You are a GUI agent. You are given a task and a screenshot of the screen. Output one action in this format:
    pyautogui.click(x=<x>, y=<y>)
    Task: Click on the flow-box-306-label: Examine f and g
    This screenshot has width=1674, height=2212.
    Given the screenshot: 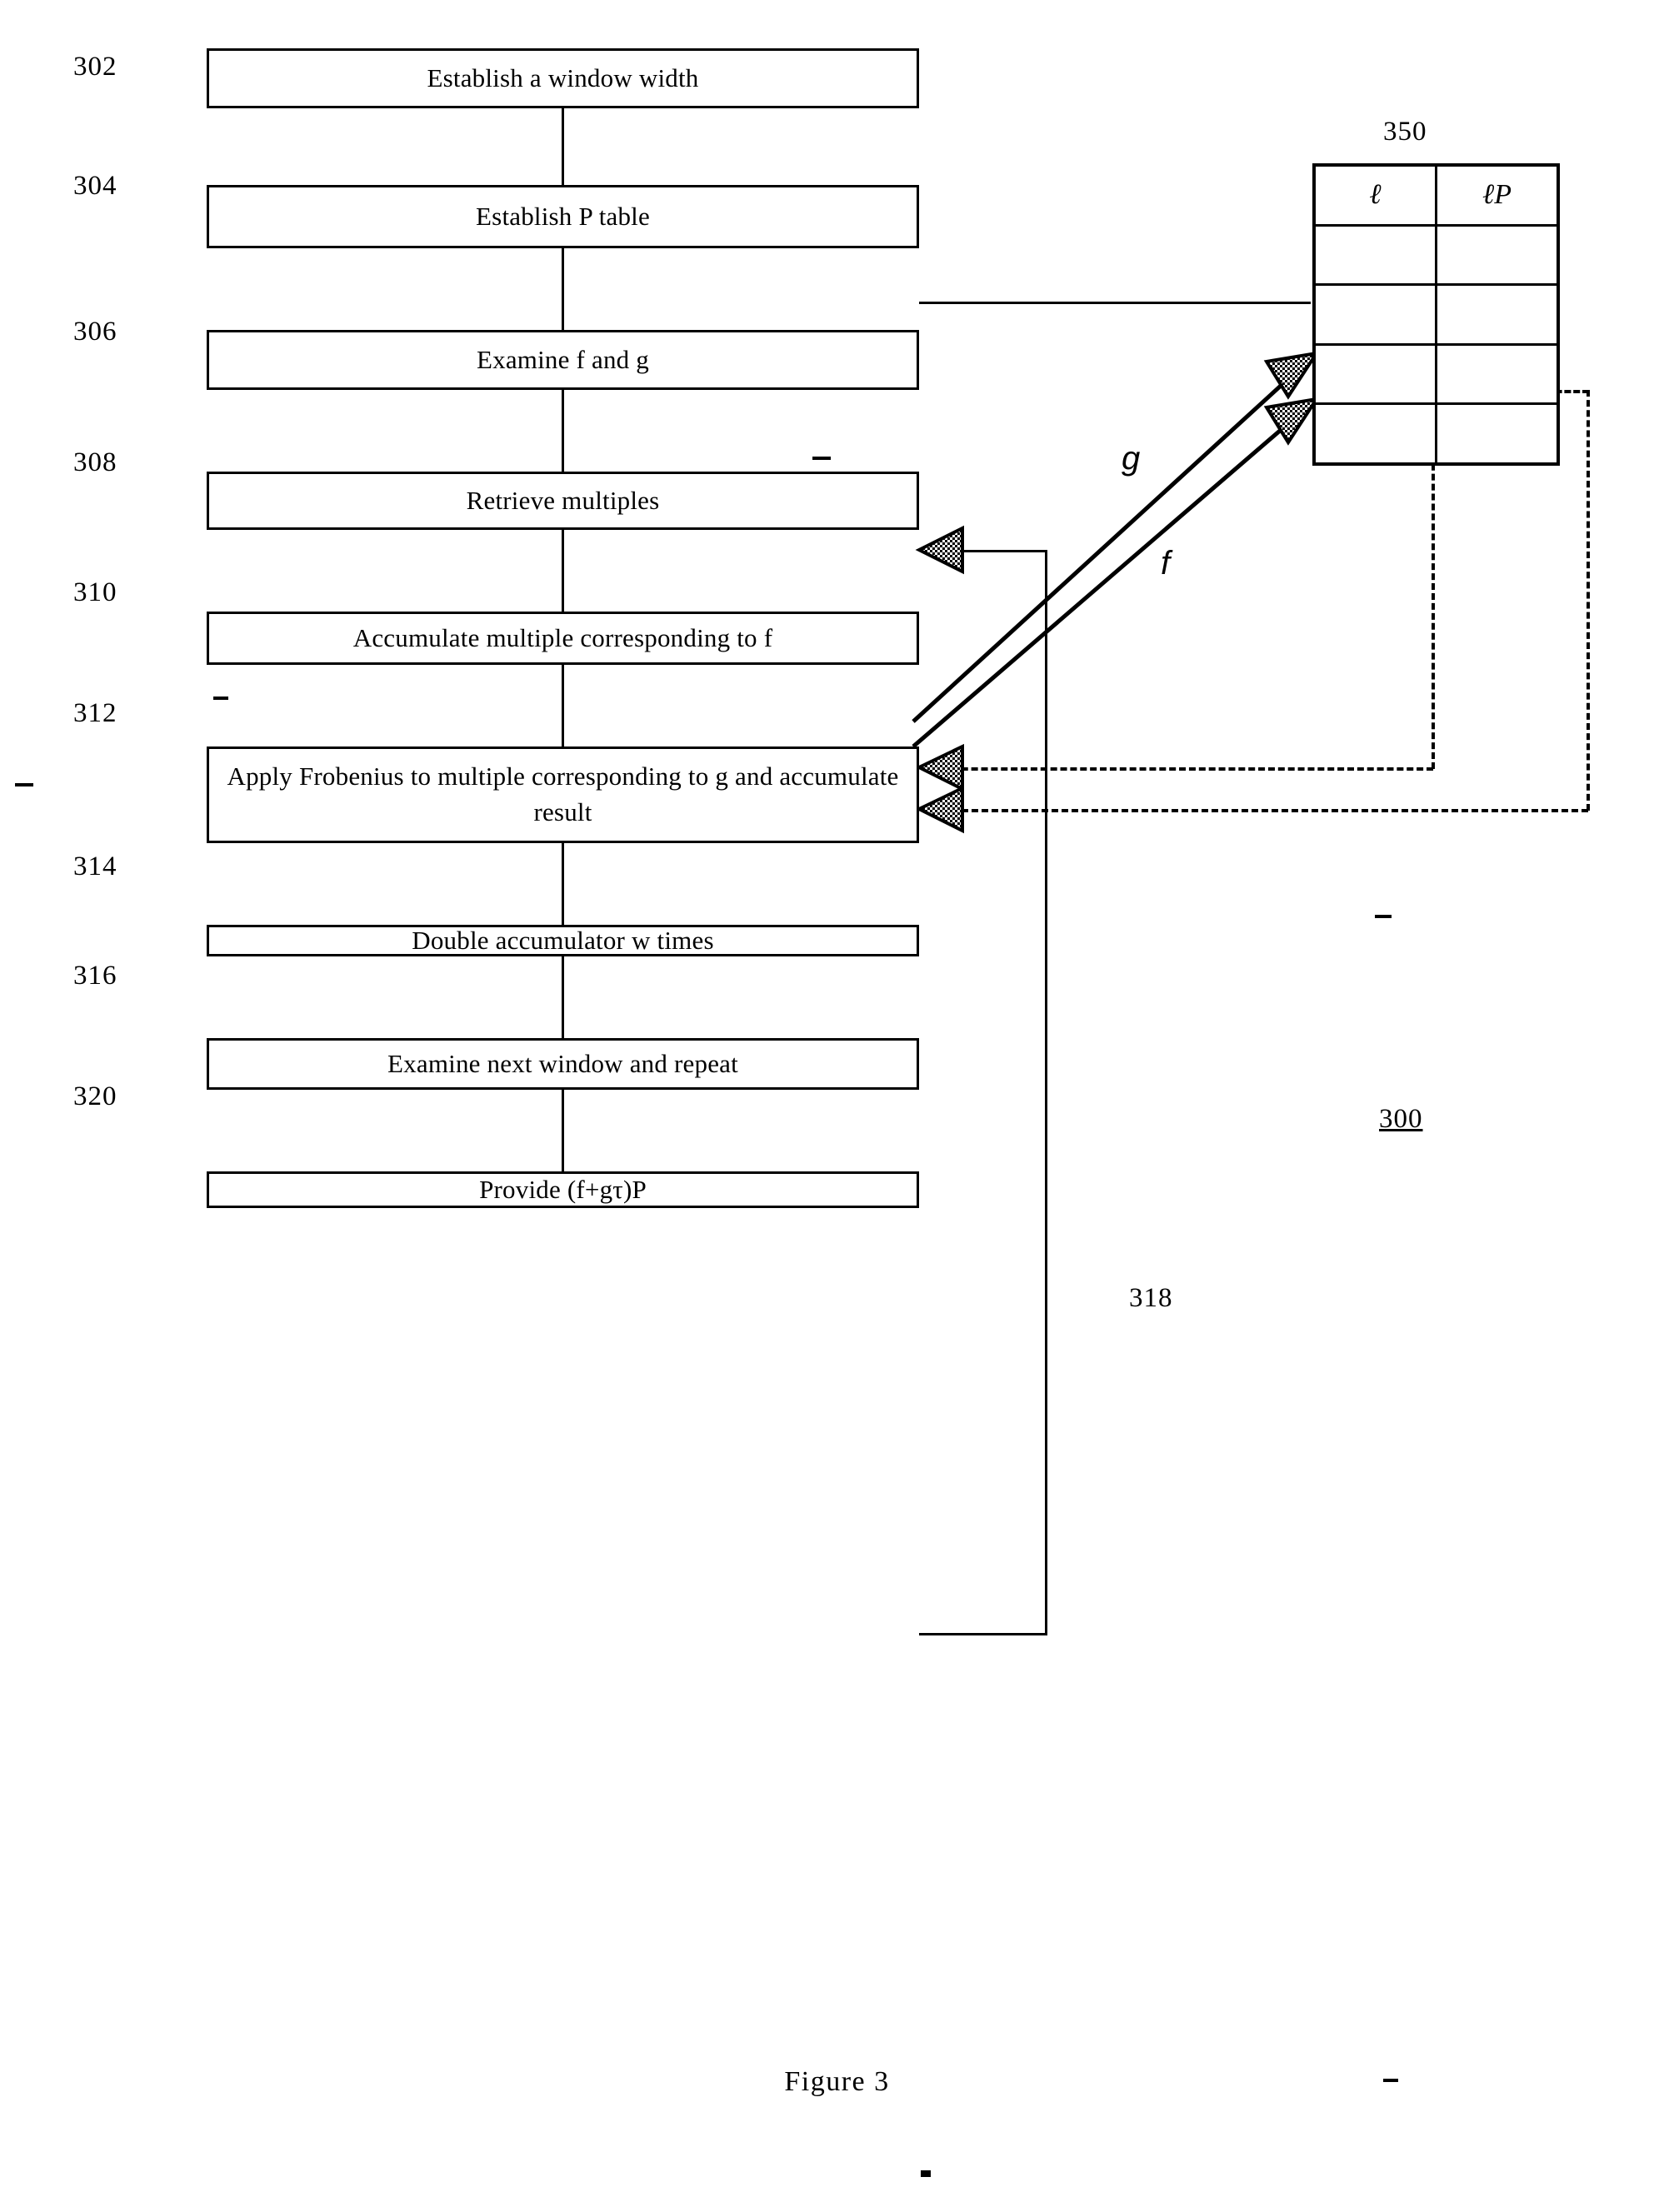 What is the action you would take?
    pyautogui.click(x=562, y=359)
    